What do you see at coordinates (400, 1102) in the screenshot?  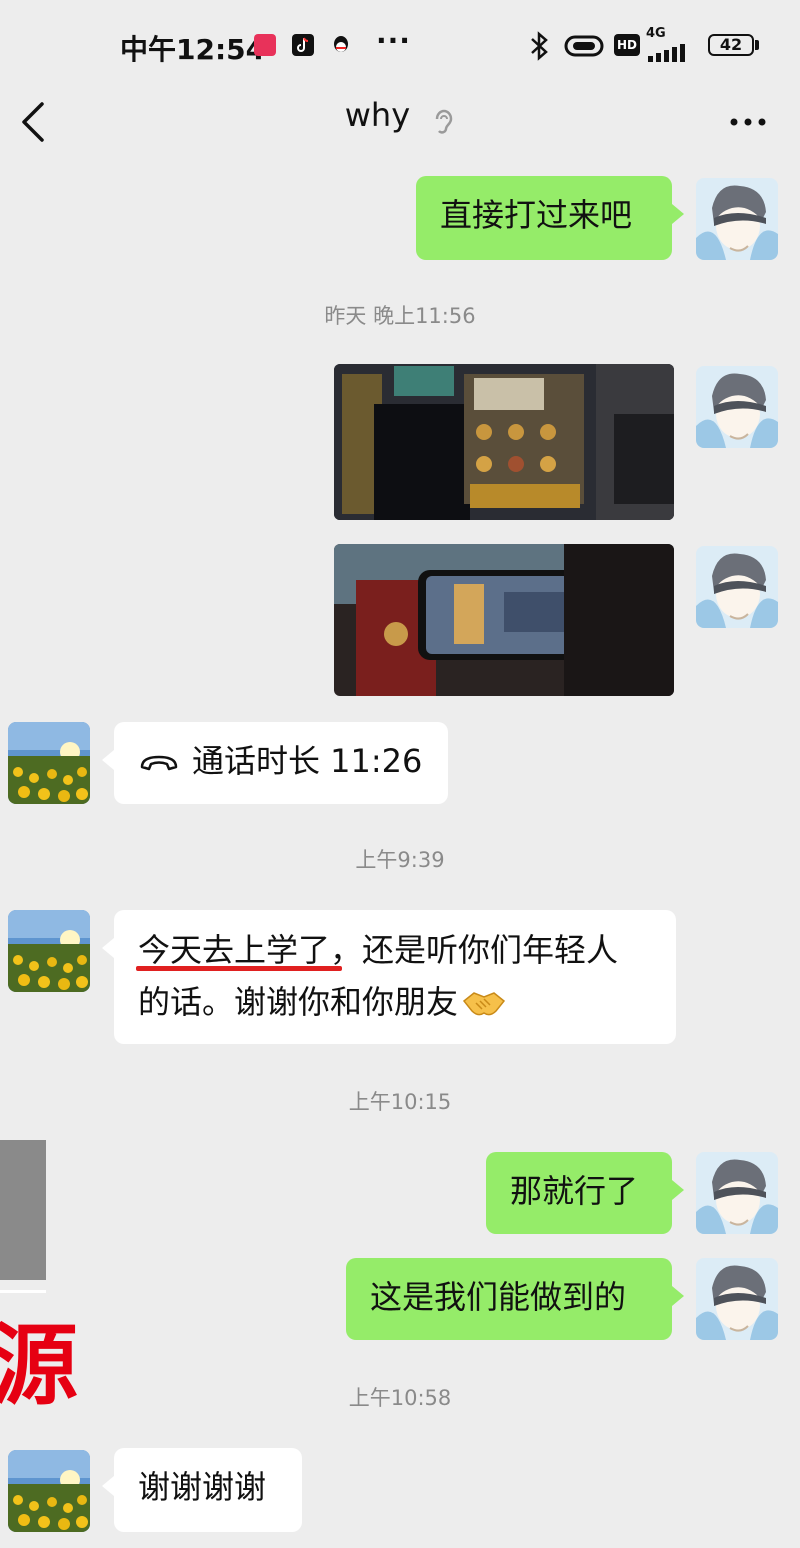 I see `timestamp: 上午10:15` at bounding box center [400, 1102].